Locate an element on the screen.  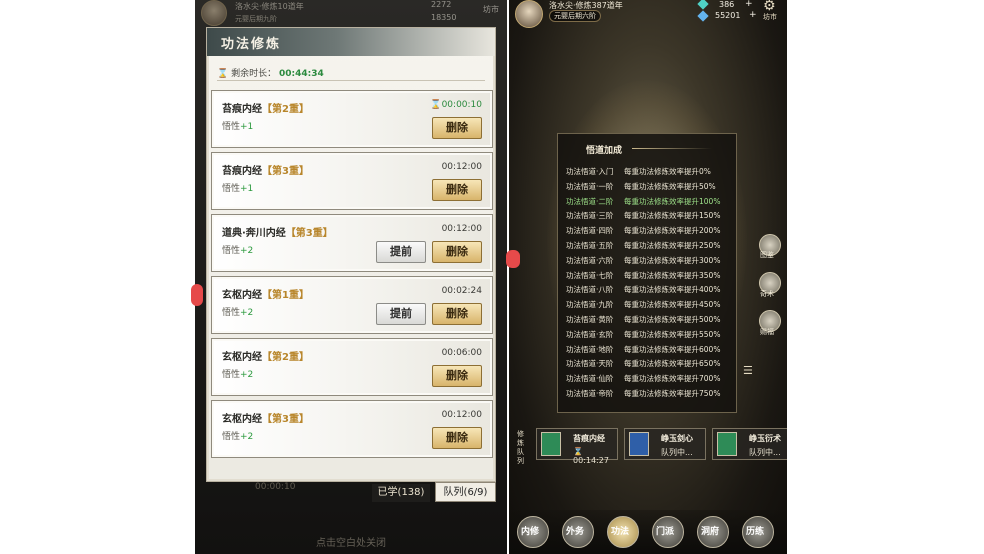
resource-2: 55201 is located at coordinates (728, 15).